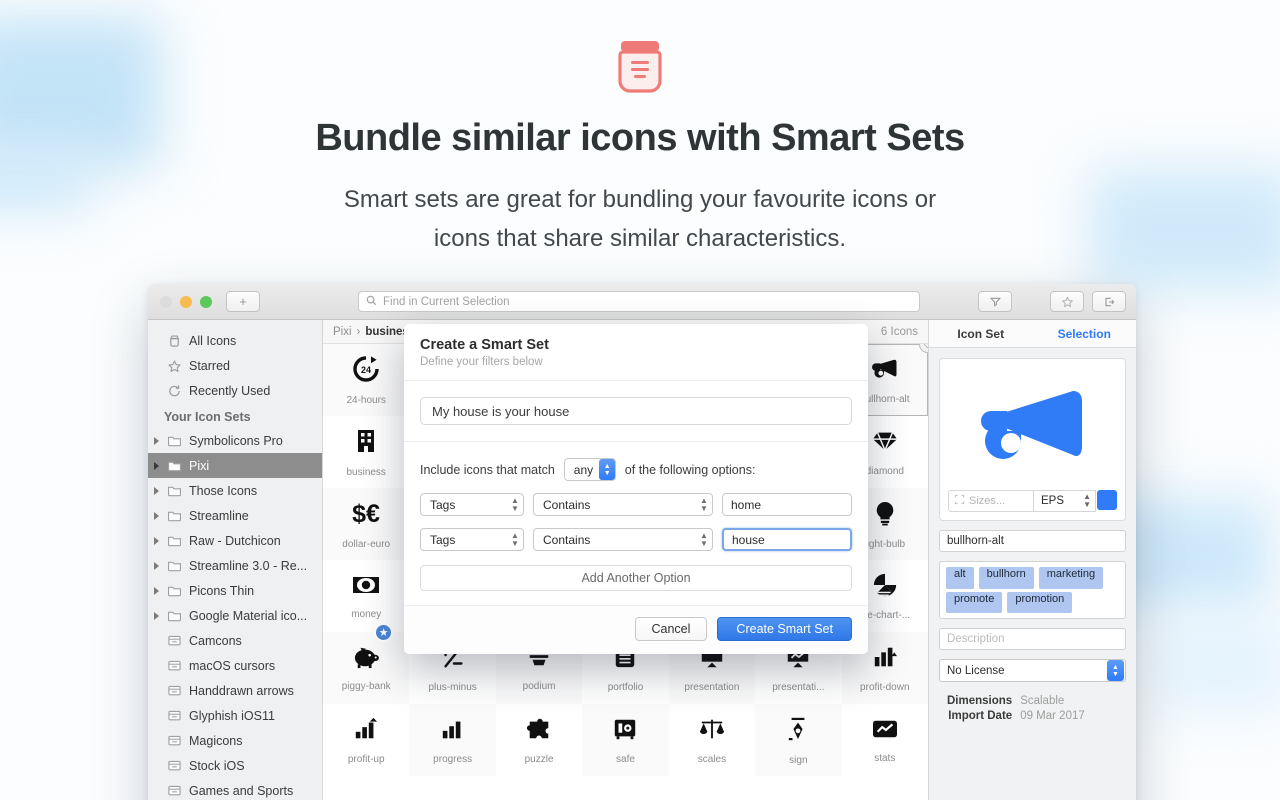  I want to click on filter-value-input: home, so click(787, 504).